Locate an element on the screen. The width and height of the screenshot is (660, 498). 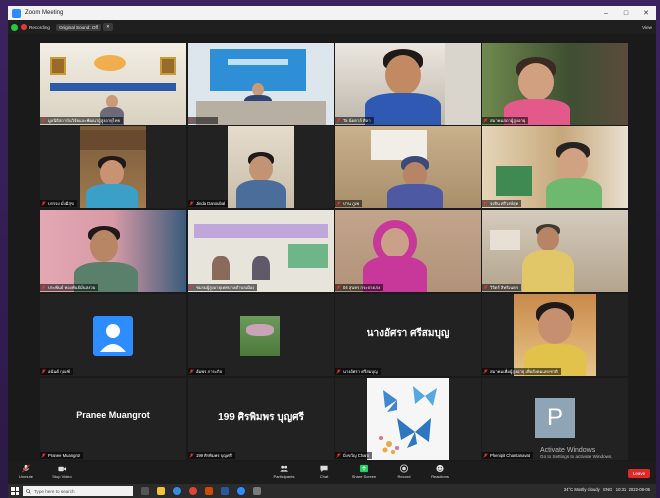
participant-name: Ta นัดตาล้ ศิลา is located at coordinates (357, 120).